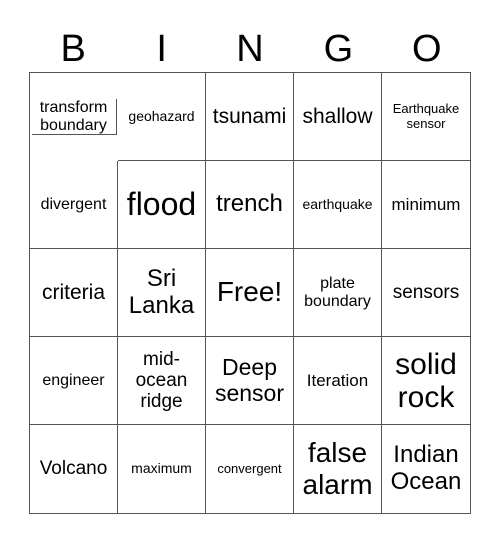 The width and height of the screenshot is (500, 544). I want to click on header-letter-n: N, so click(250, 49).